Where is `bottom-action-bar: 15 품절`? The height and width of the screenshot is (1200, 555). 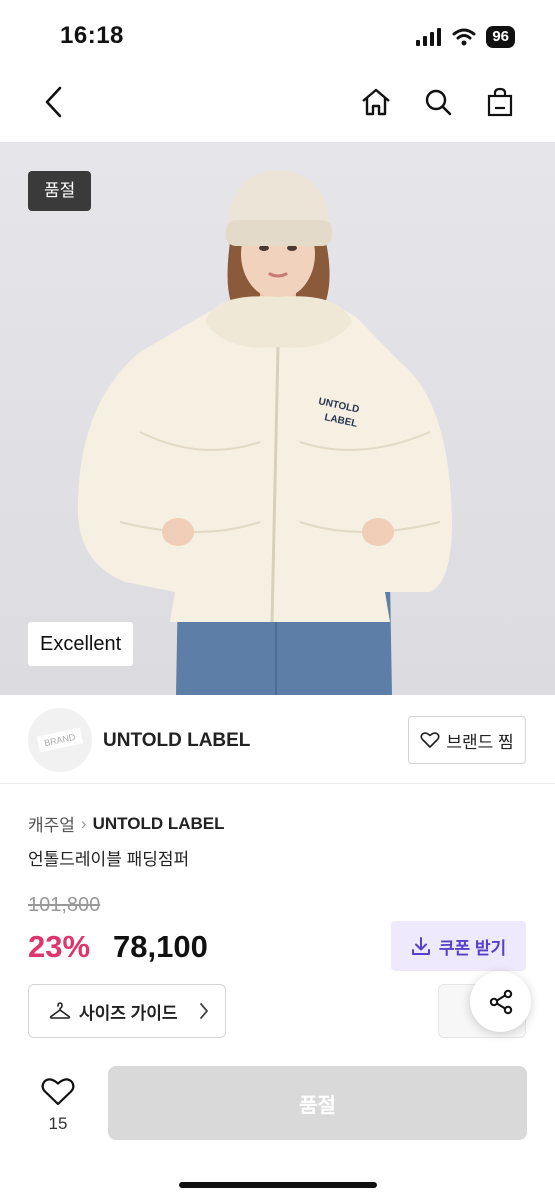 bottom-action-bar: 15 품절 is located at coordinates (277, 1127).